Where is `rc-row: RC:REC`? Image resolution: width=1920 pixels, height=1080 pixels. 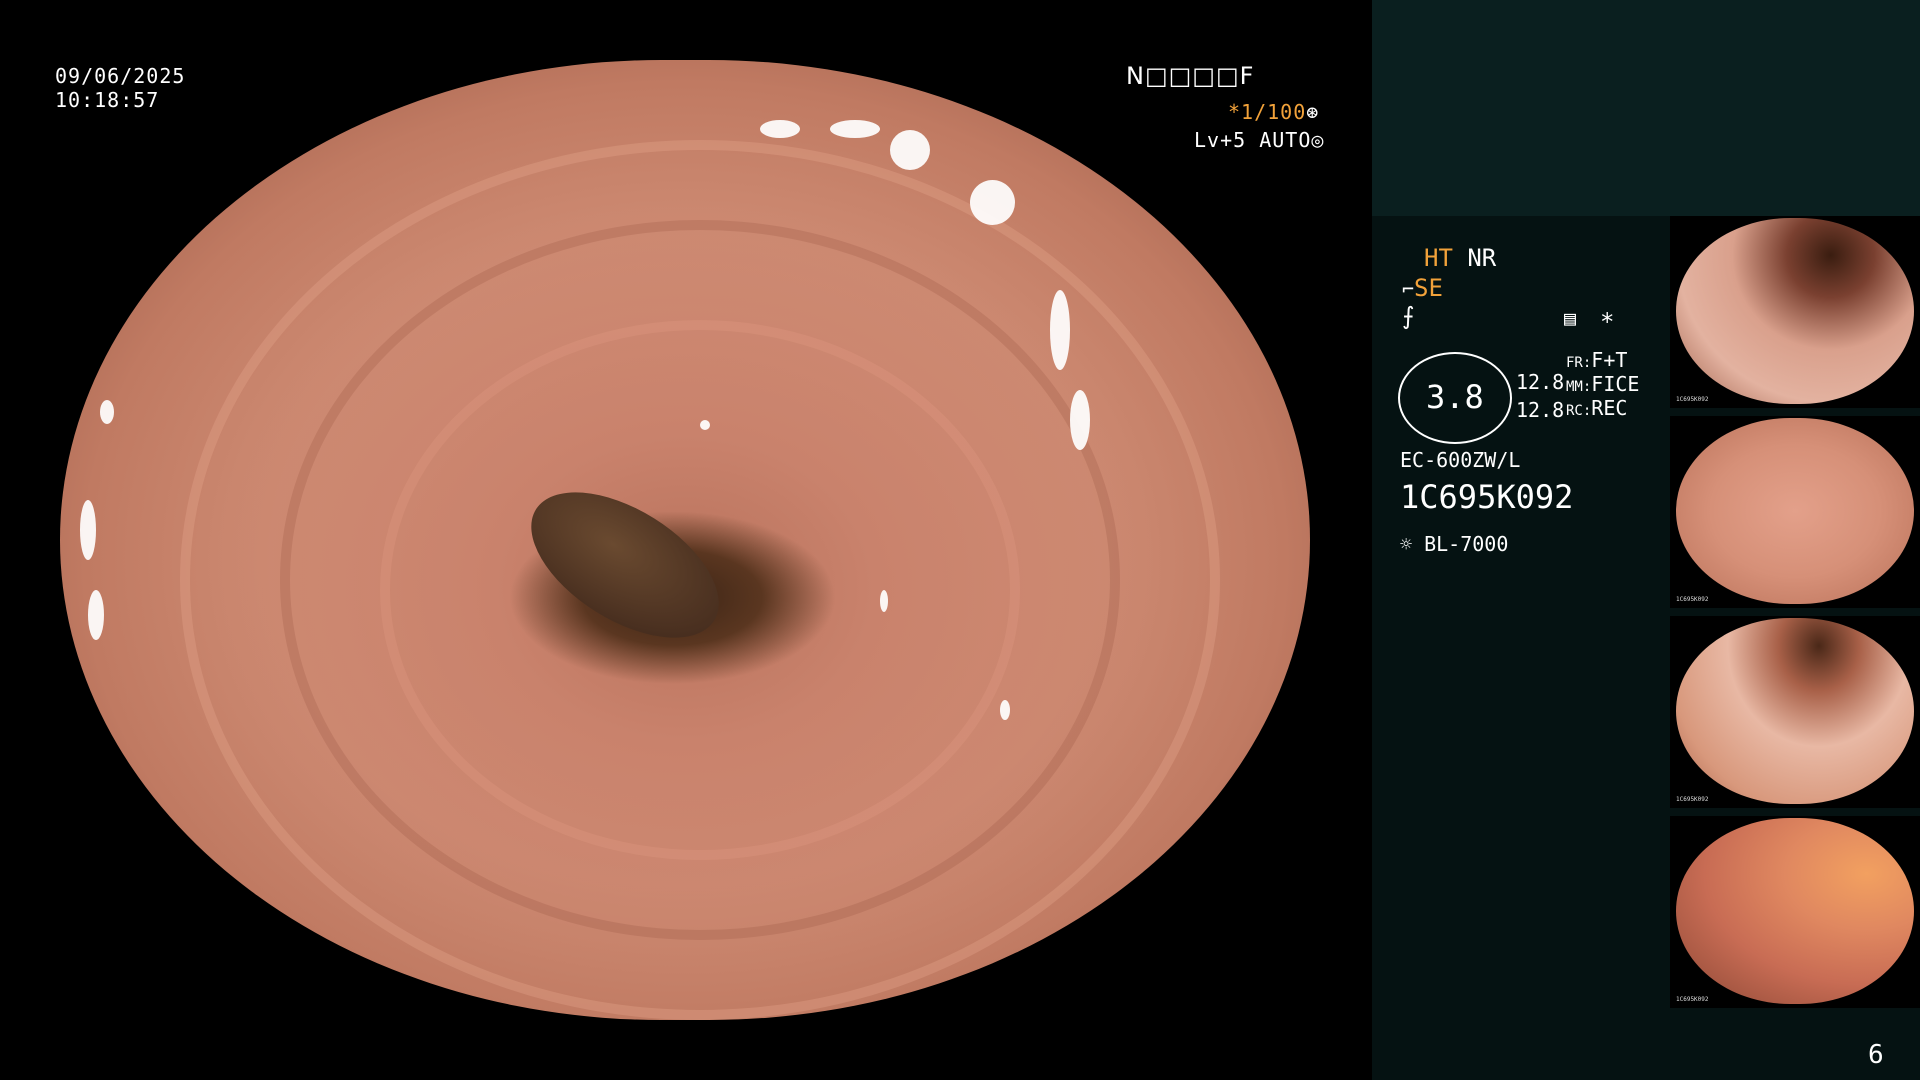 rc-row: RC:REC is located at coordinates (1596, 408).